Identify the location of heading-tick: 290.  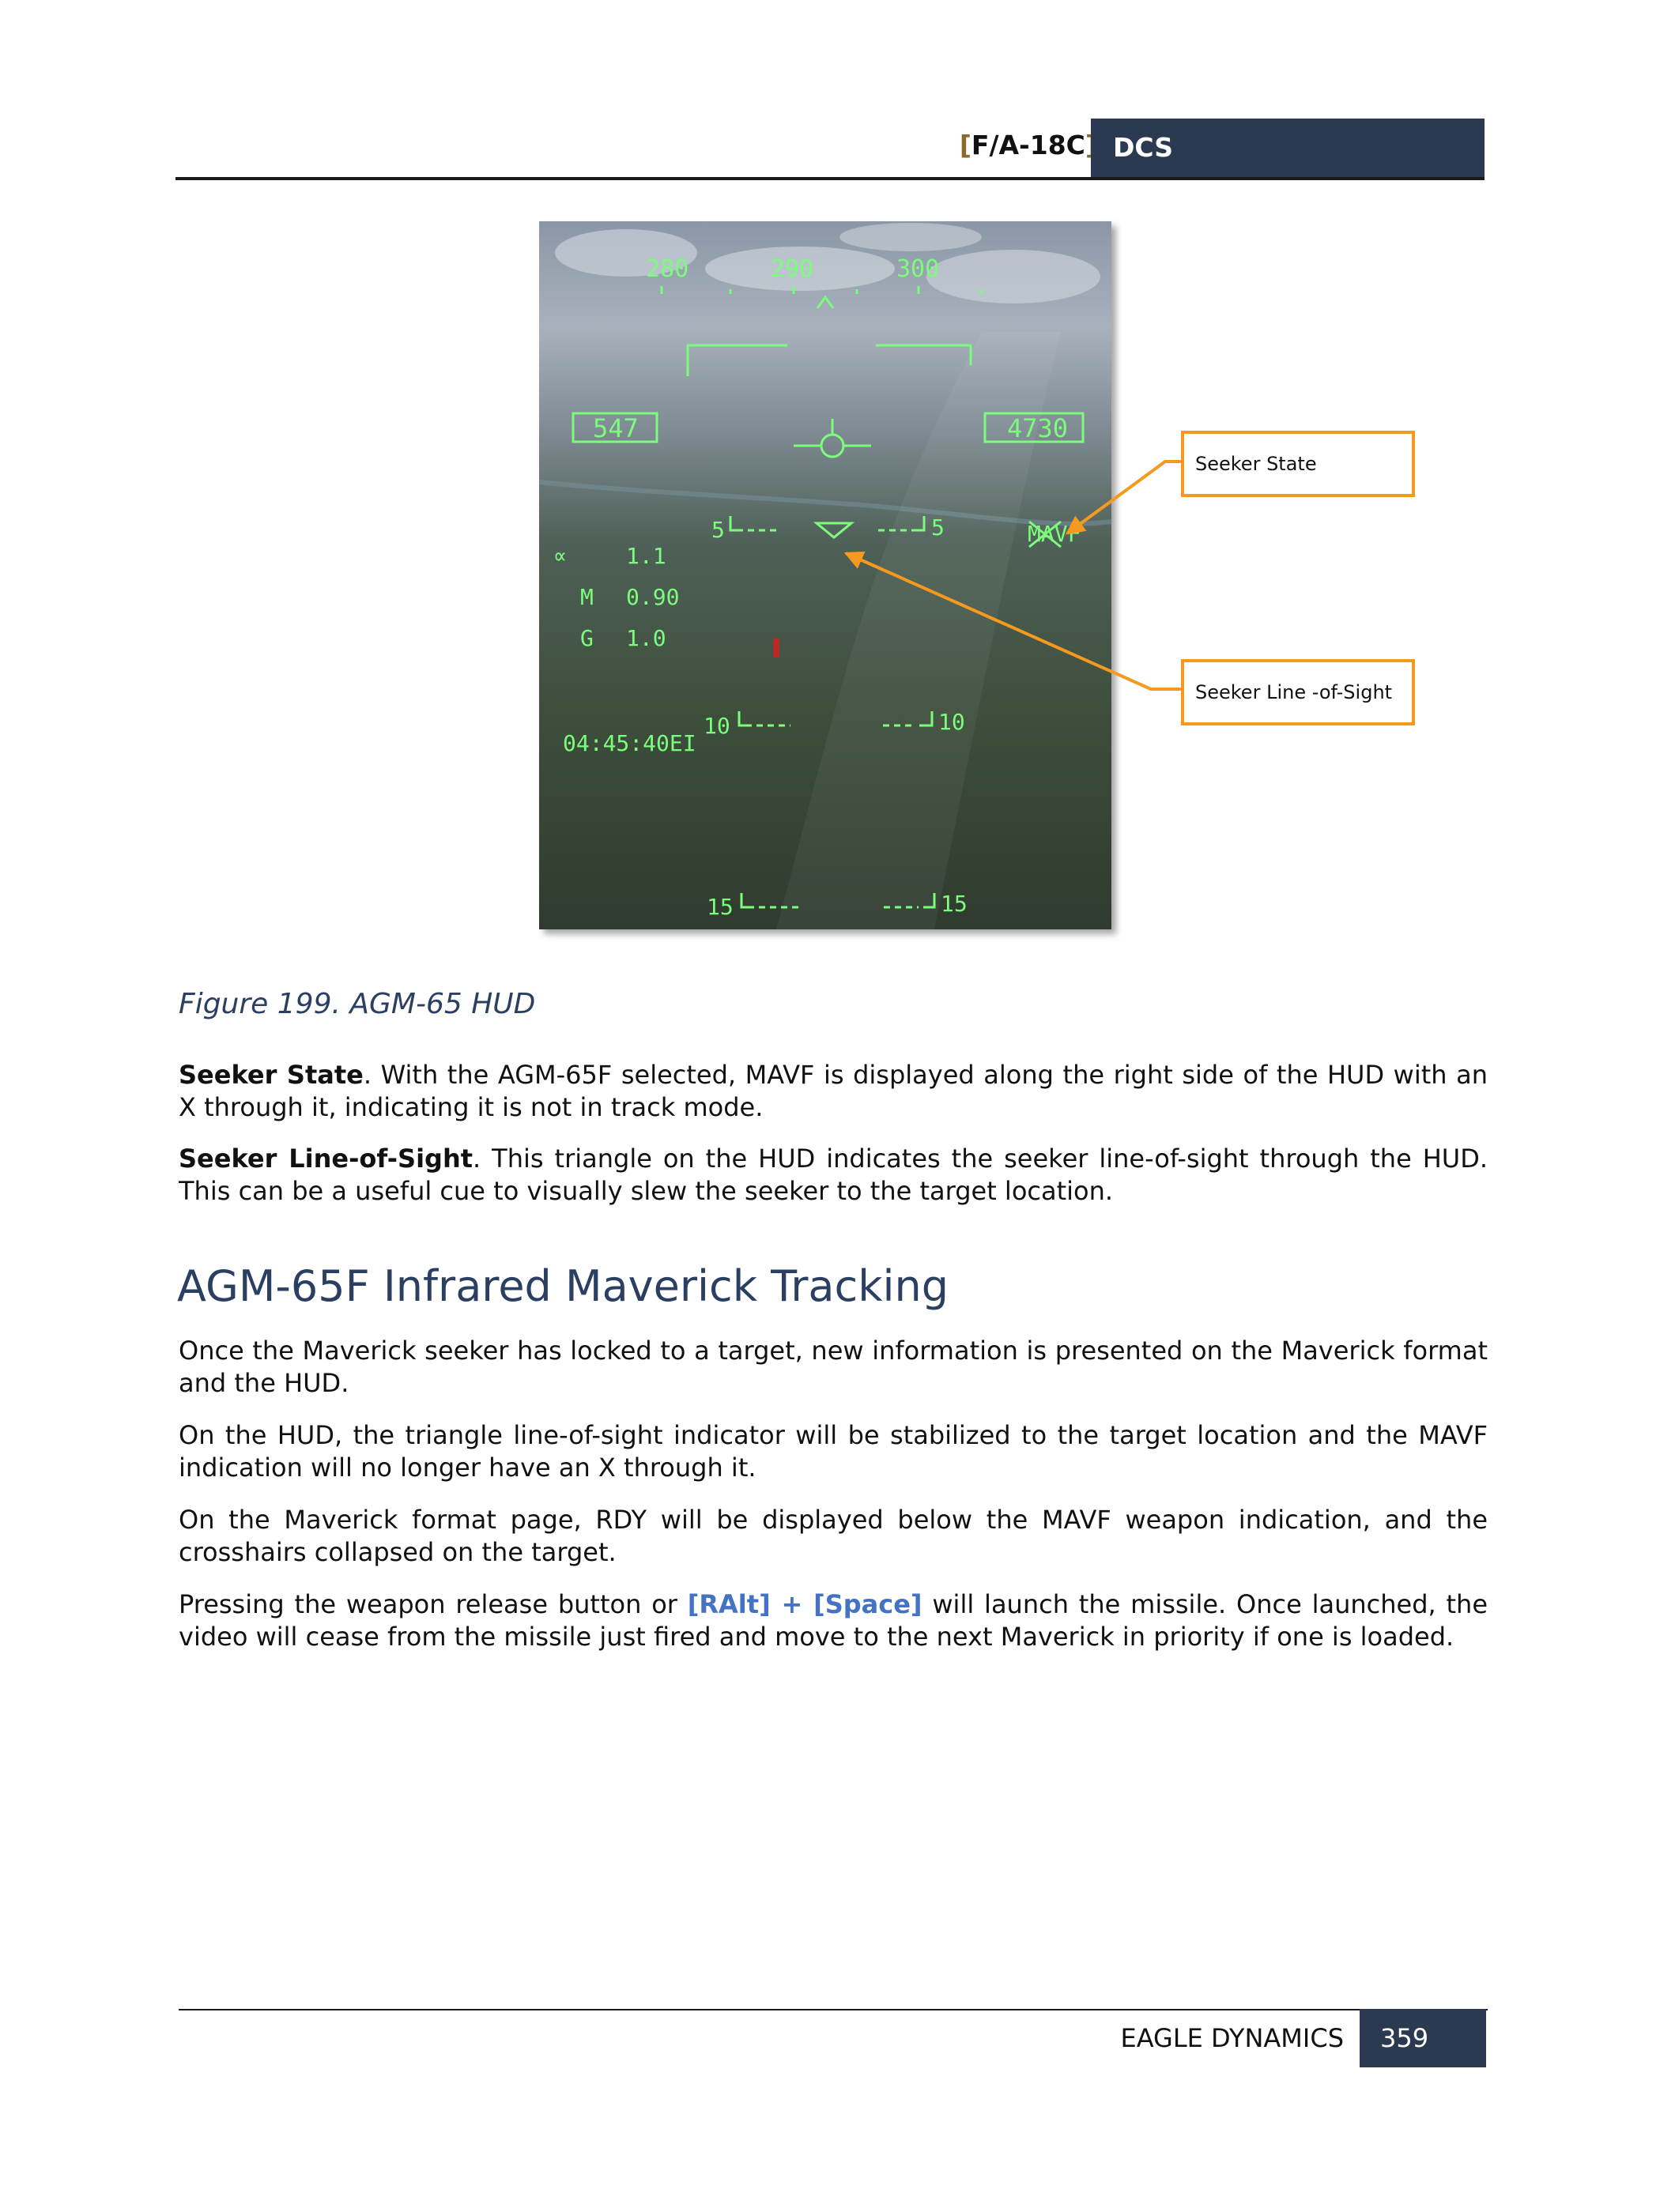
(792, 269).